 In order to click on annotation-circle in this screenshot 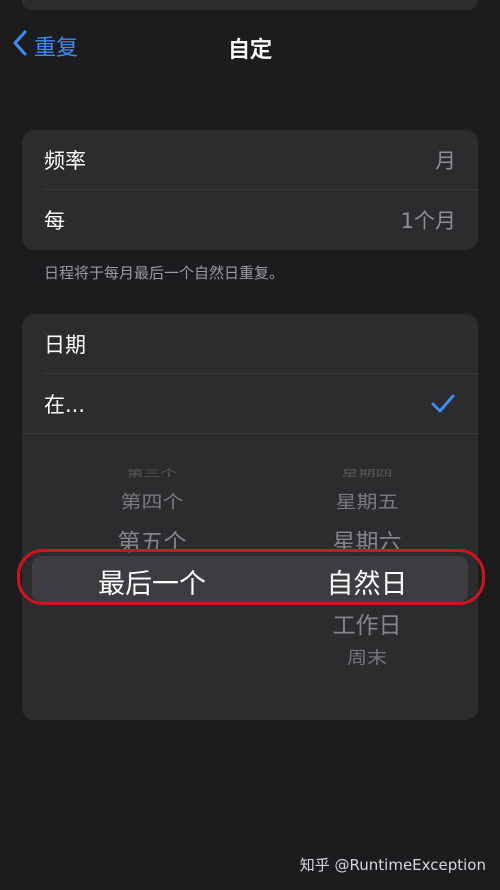, I will do `click(251, 577)`.